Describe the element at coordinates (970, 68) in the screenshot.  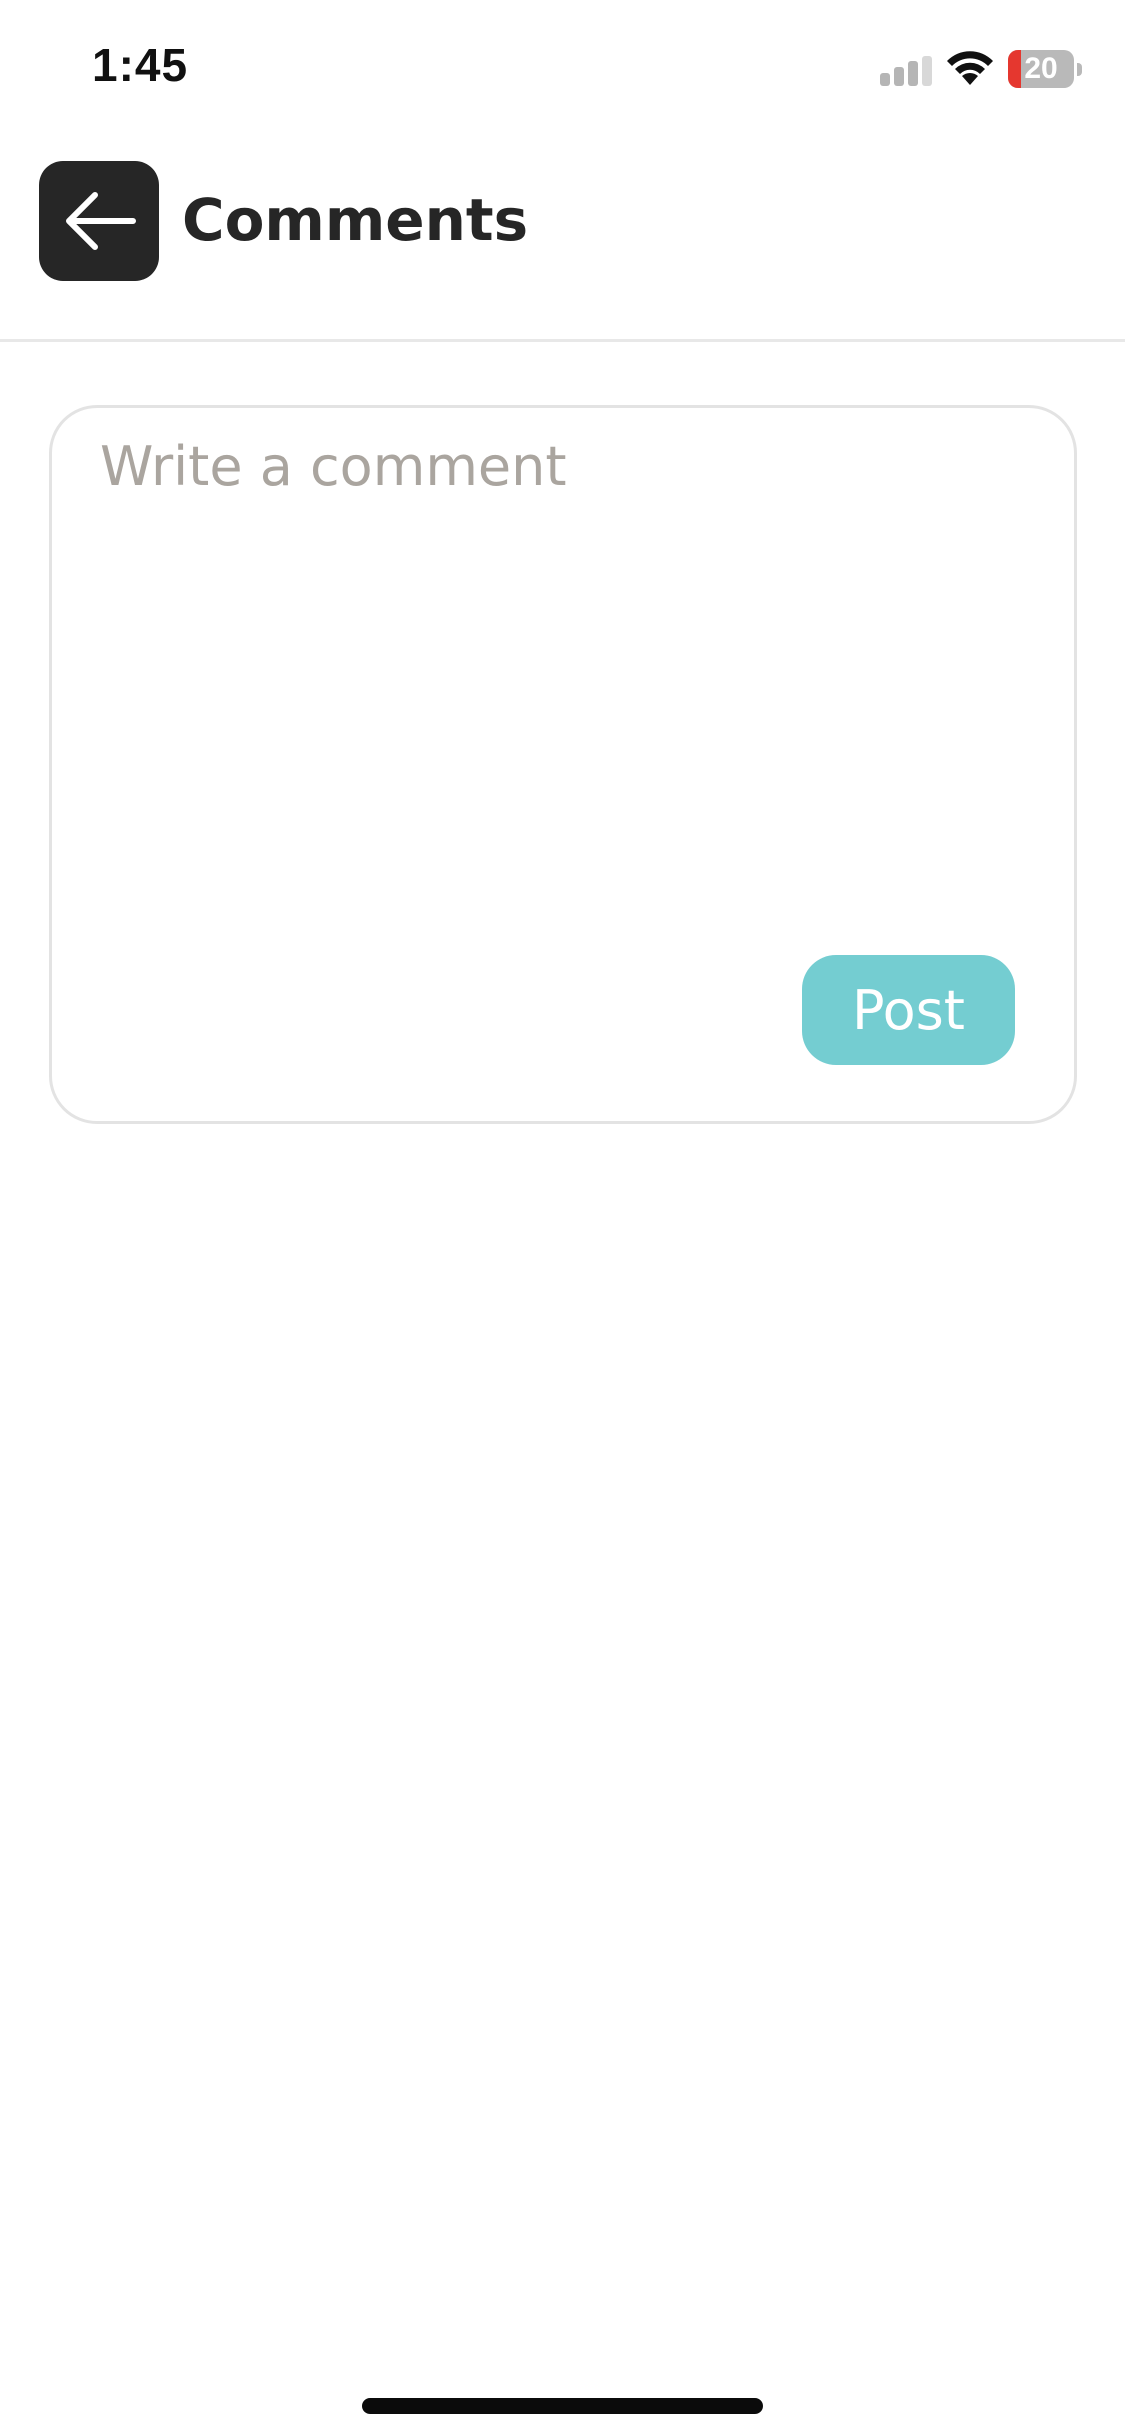
I see `wifi-icon` at that location.